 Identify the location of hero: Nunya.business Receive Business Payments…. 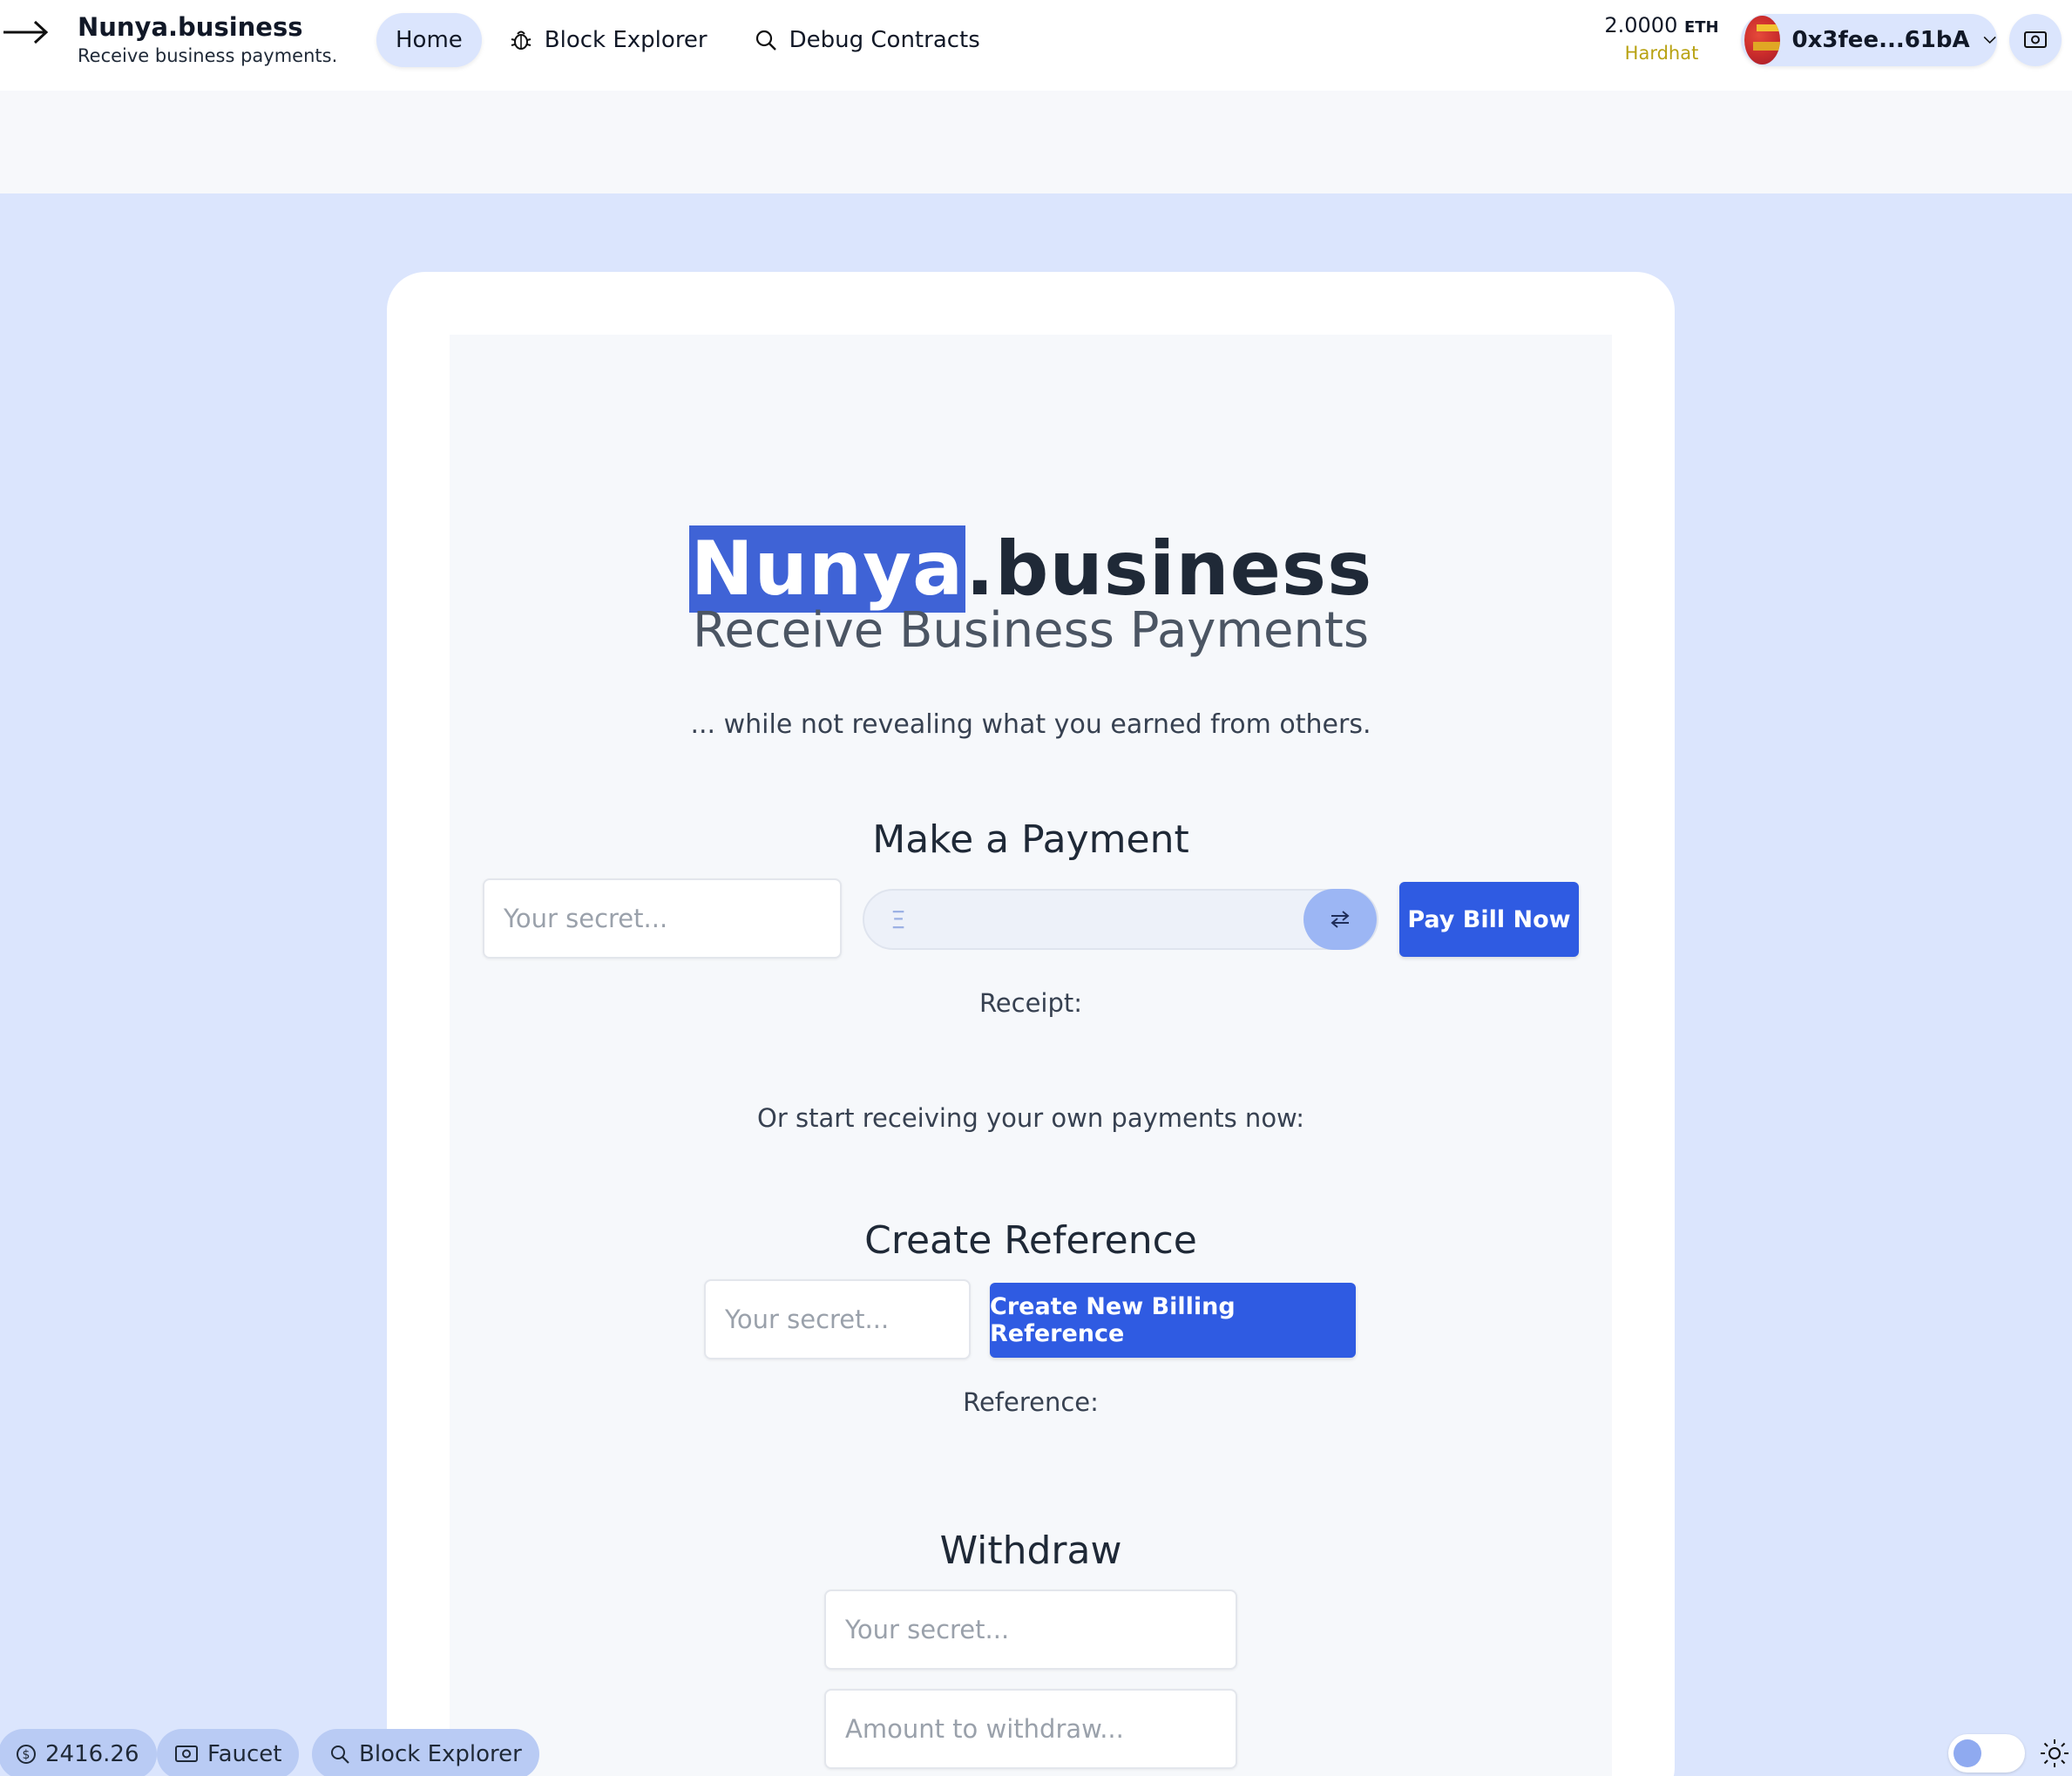
(1031, 629).